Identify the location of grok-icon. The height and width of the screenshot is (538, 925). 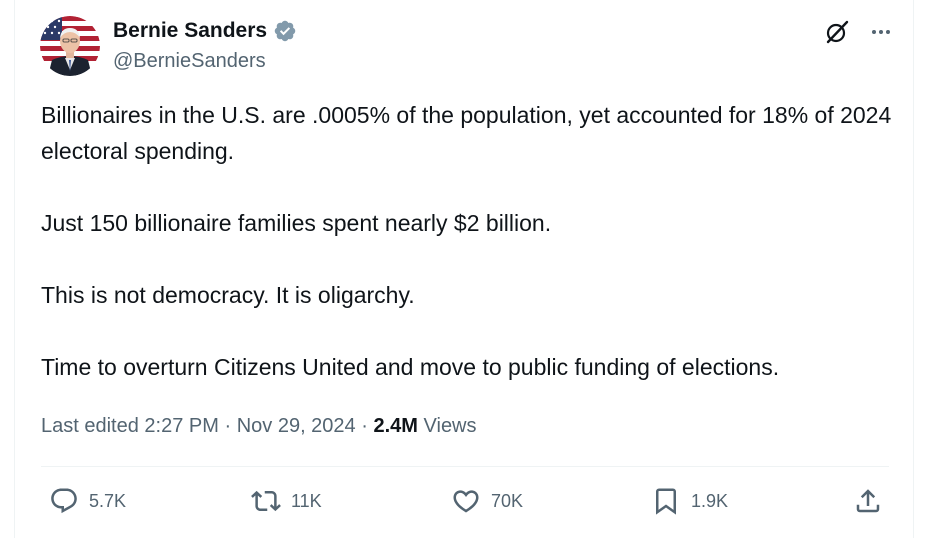
(837, 32).